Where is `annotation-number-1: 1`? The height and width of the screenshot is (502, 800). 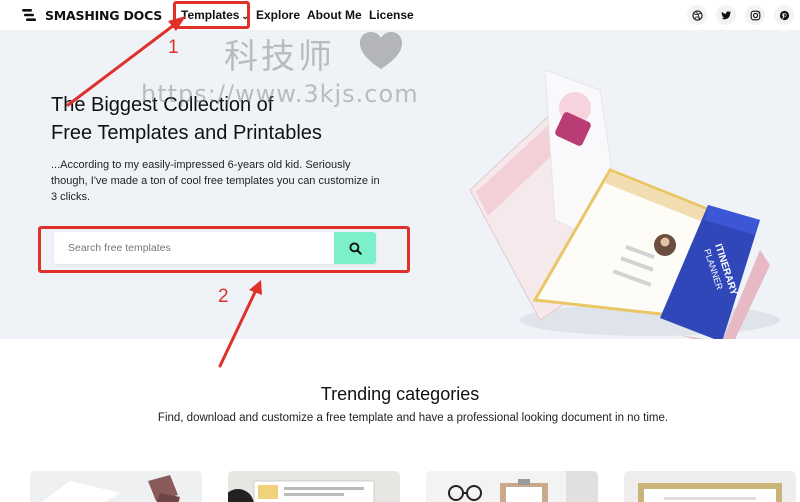
annotation-number-1: 1 is located at coordinates (173, 47).